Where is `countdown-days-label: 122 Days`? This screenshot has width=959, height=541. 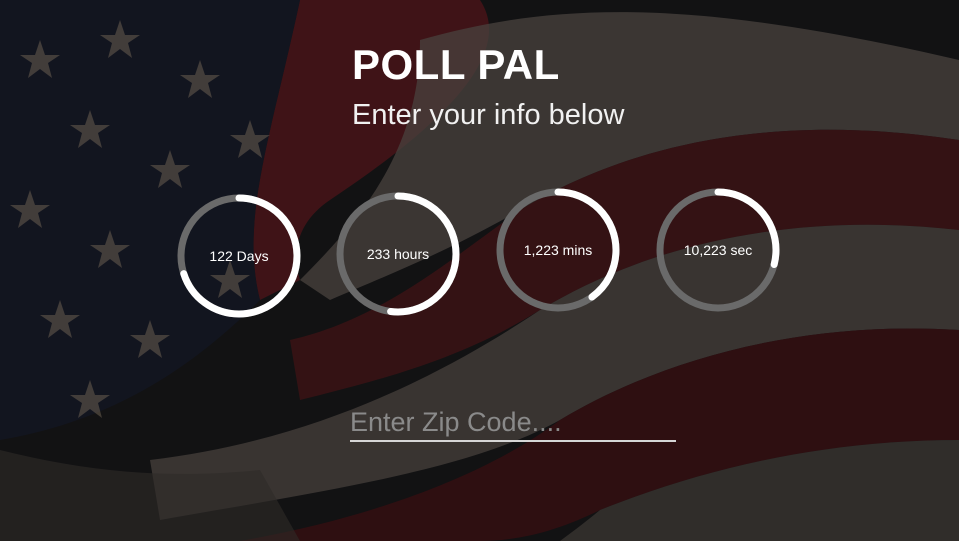 countdown-days-label: 122 Days is located at coordinates (239, 256).